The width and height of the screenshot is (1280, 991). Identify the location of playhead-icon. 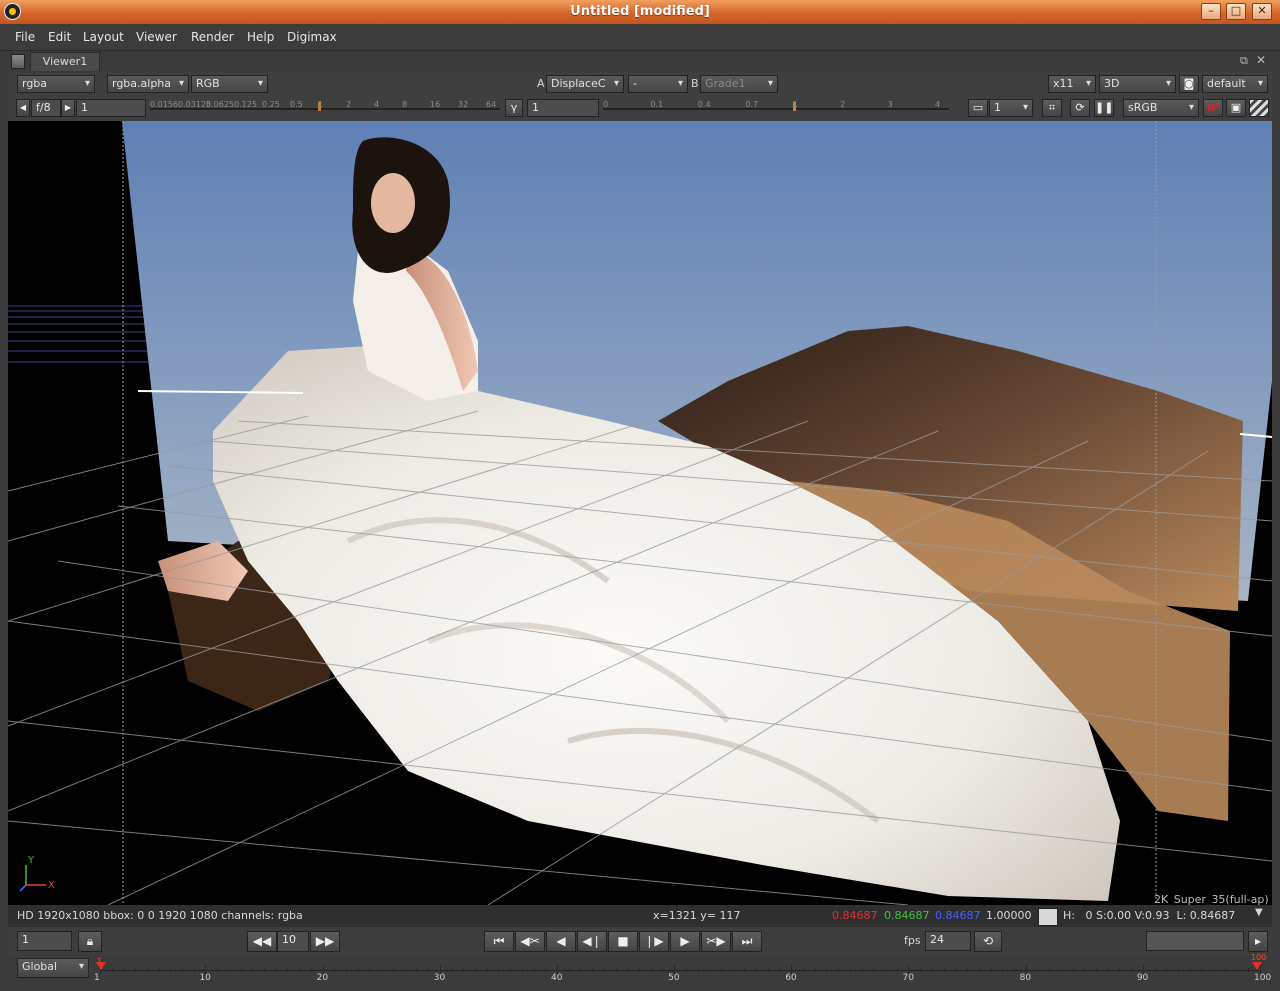
(101, 966).